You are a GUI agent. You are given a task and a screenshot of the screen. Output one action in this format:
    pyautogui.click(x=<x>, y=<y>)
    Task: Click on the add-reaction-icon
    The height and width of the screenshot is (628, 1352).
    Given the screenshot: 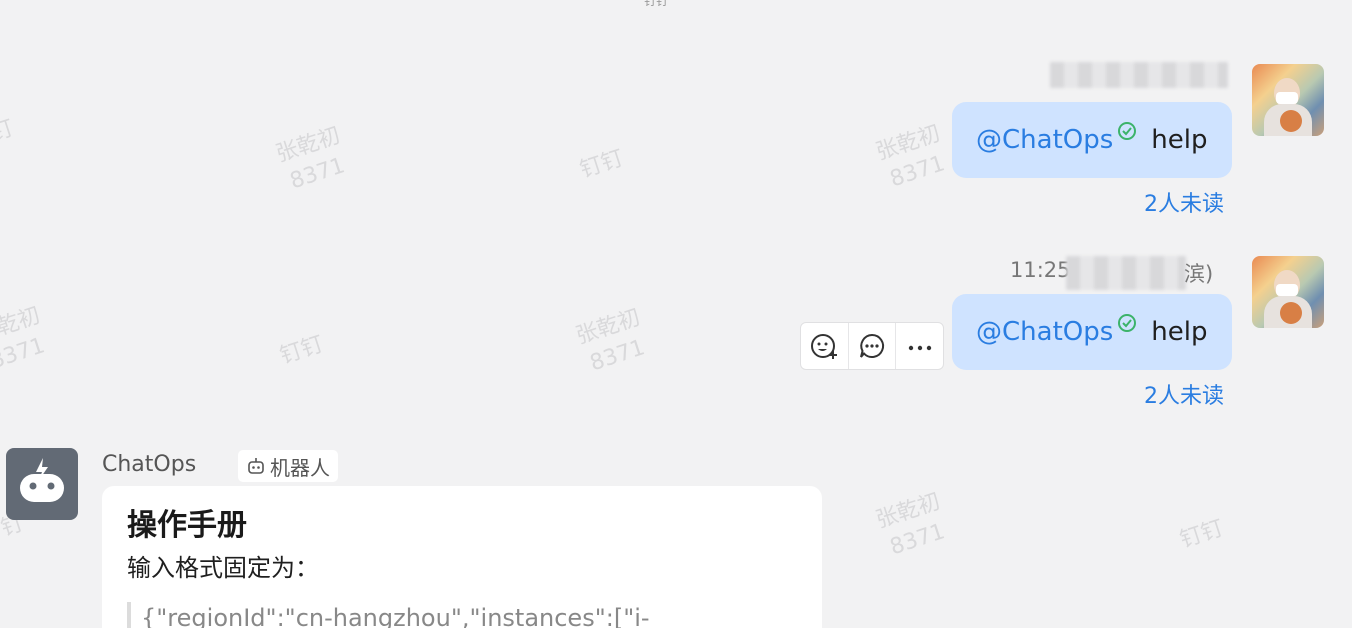 What is the action you would take?
    pyautogui.click(x=824, y=346)
    